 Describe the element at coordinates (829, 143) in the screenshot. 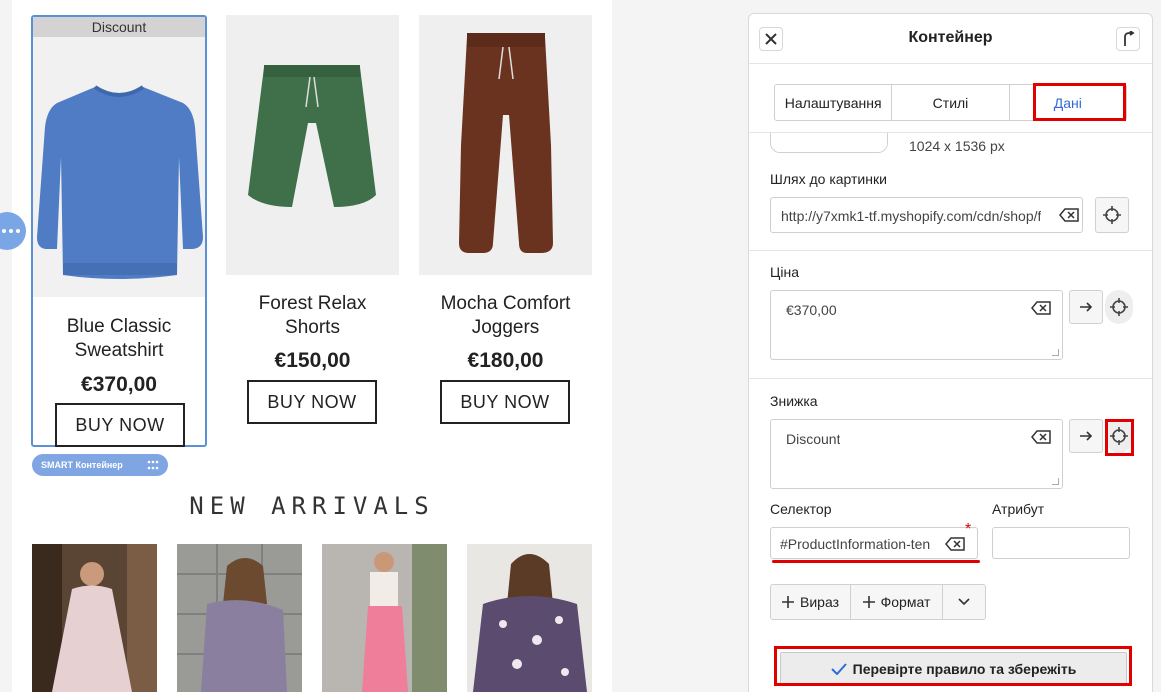

I see `image-thumbnail` at that location.